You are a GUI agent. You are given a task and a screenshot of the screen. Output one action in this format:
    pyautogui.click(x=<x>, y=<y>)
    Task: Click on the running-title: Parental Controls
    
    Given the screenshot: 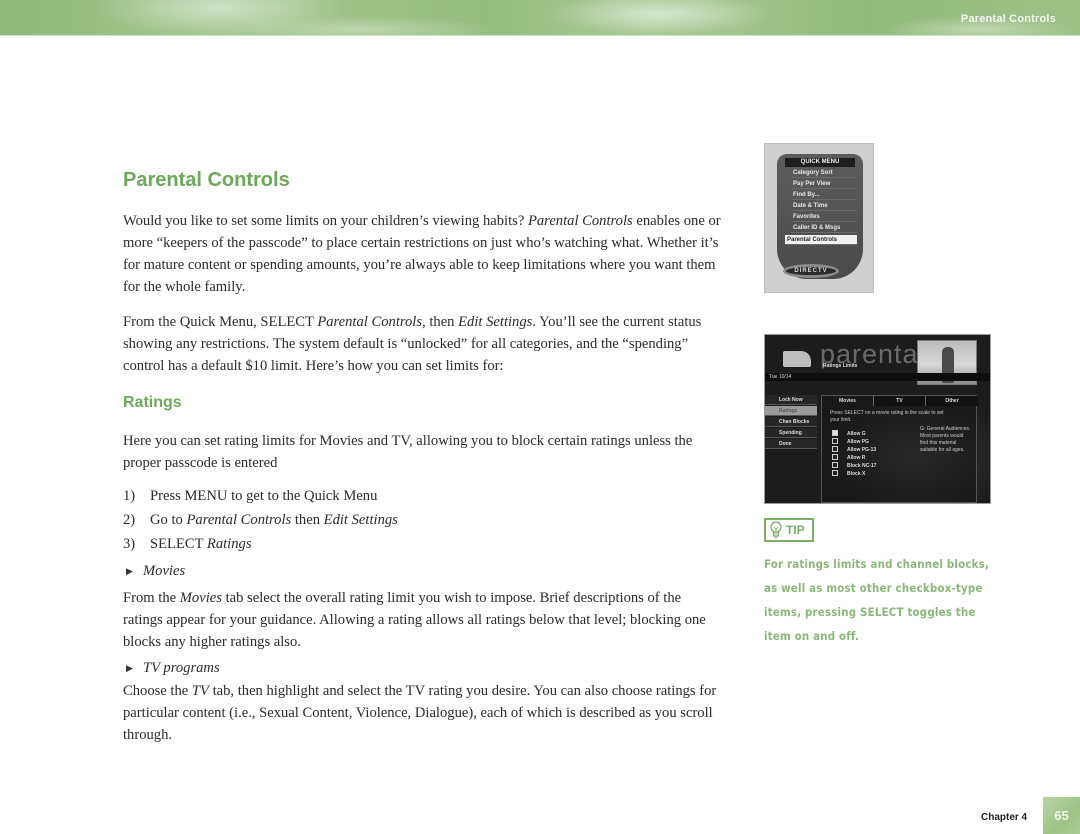 What is the action you would take?
    pyautogui.click(x=1008, y=19)
    